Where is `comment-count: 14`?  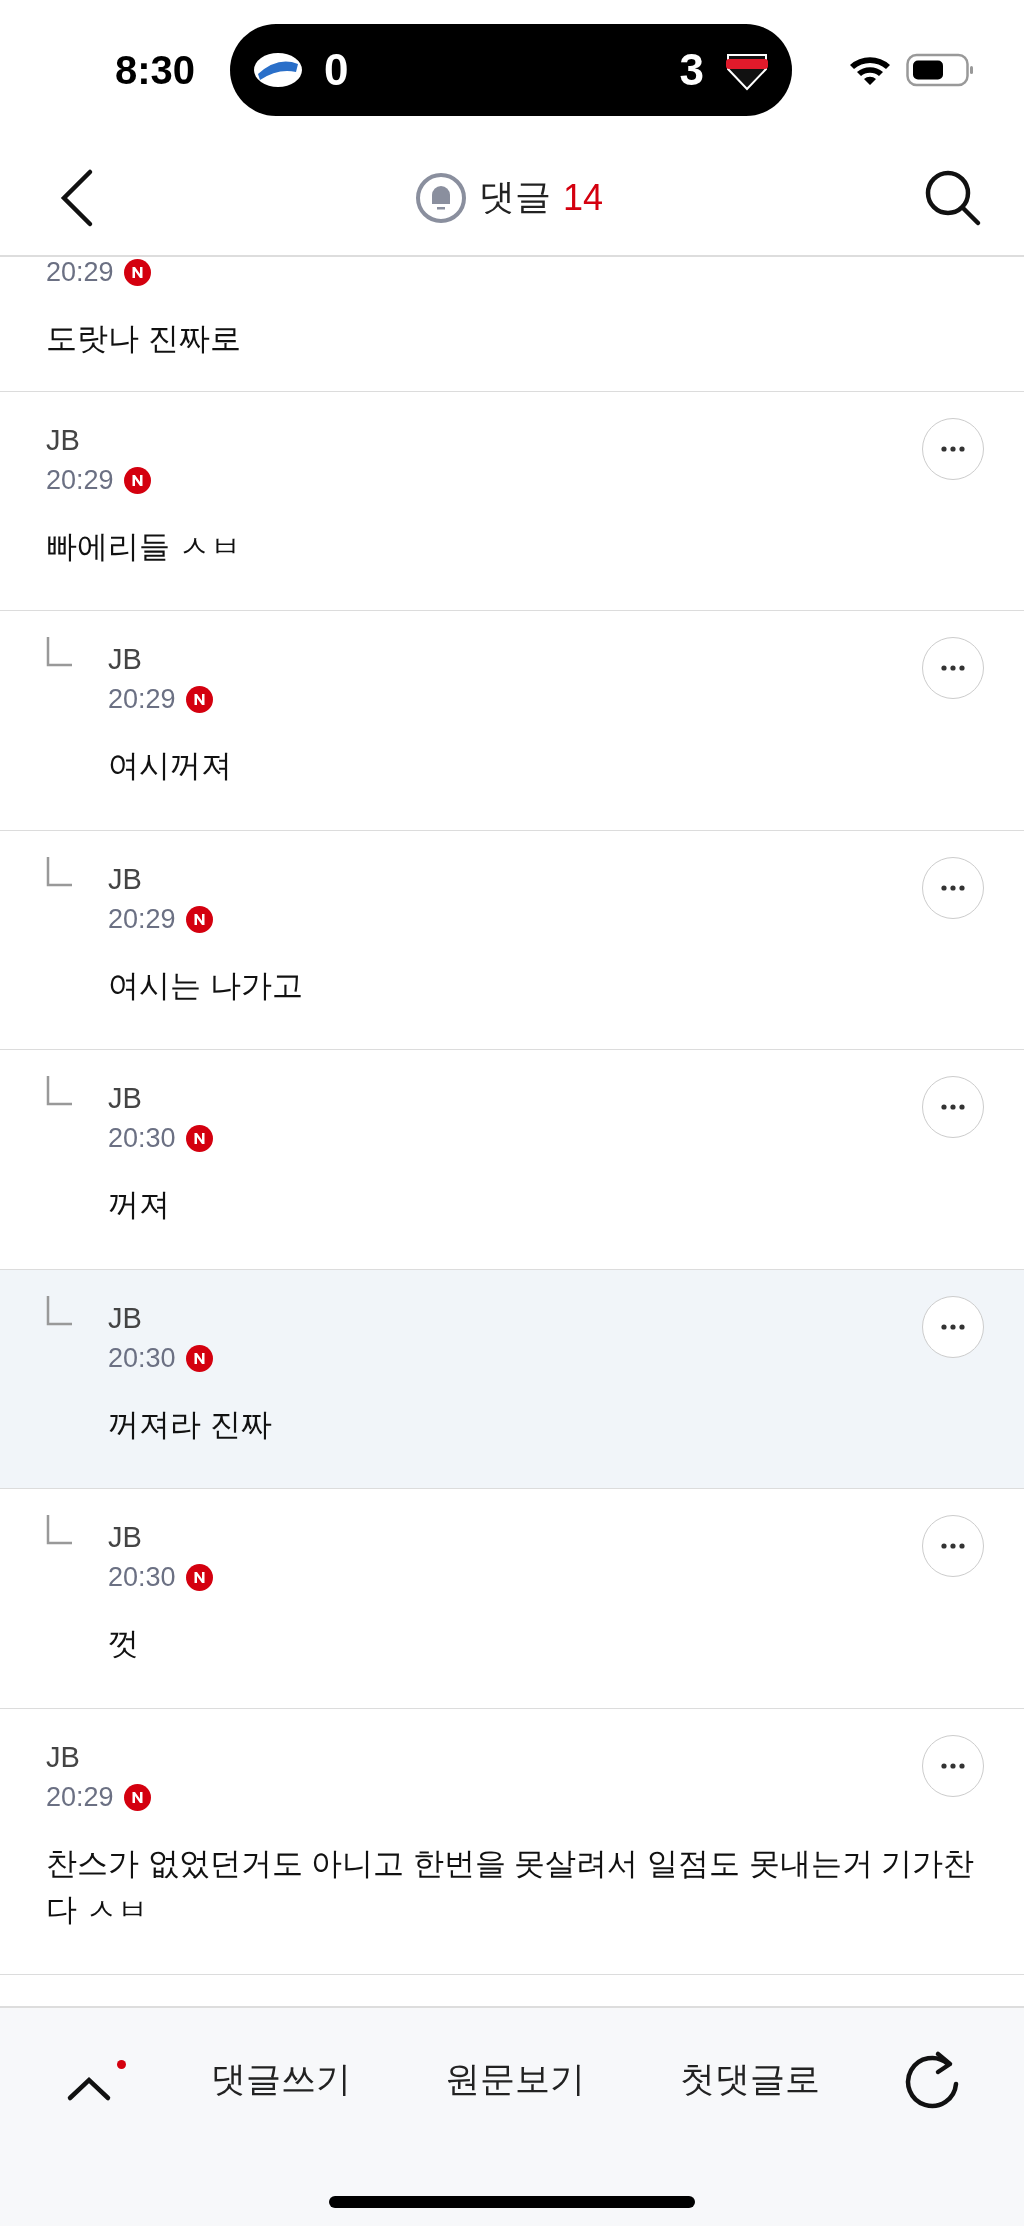 comment-count: 14 is located at coordinates (582, 197).